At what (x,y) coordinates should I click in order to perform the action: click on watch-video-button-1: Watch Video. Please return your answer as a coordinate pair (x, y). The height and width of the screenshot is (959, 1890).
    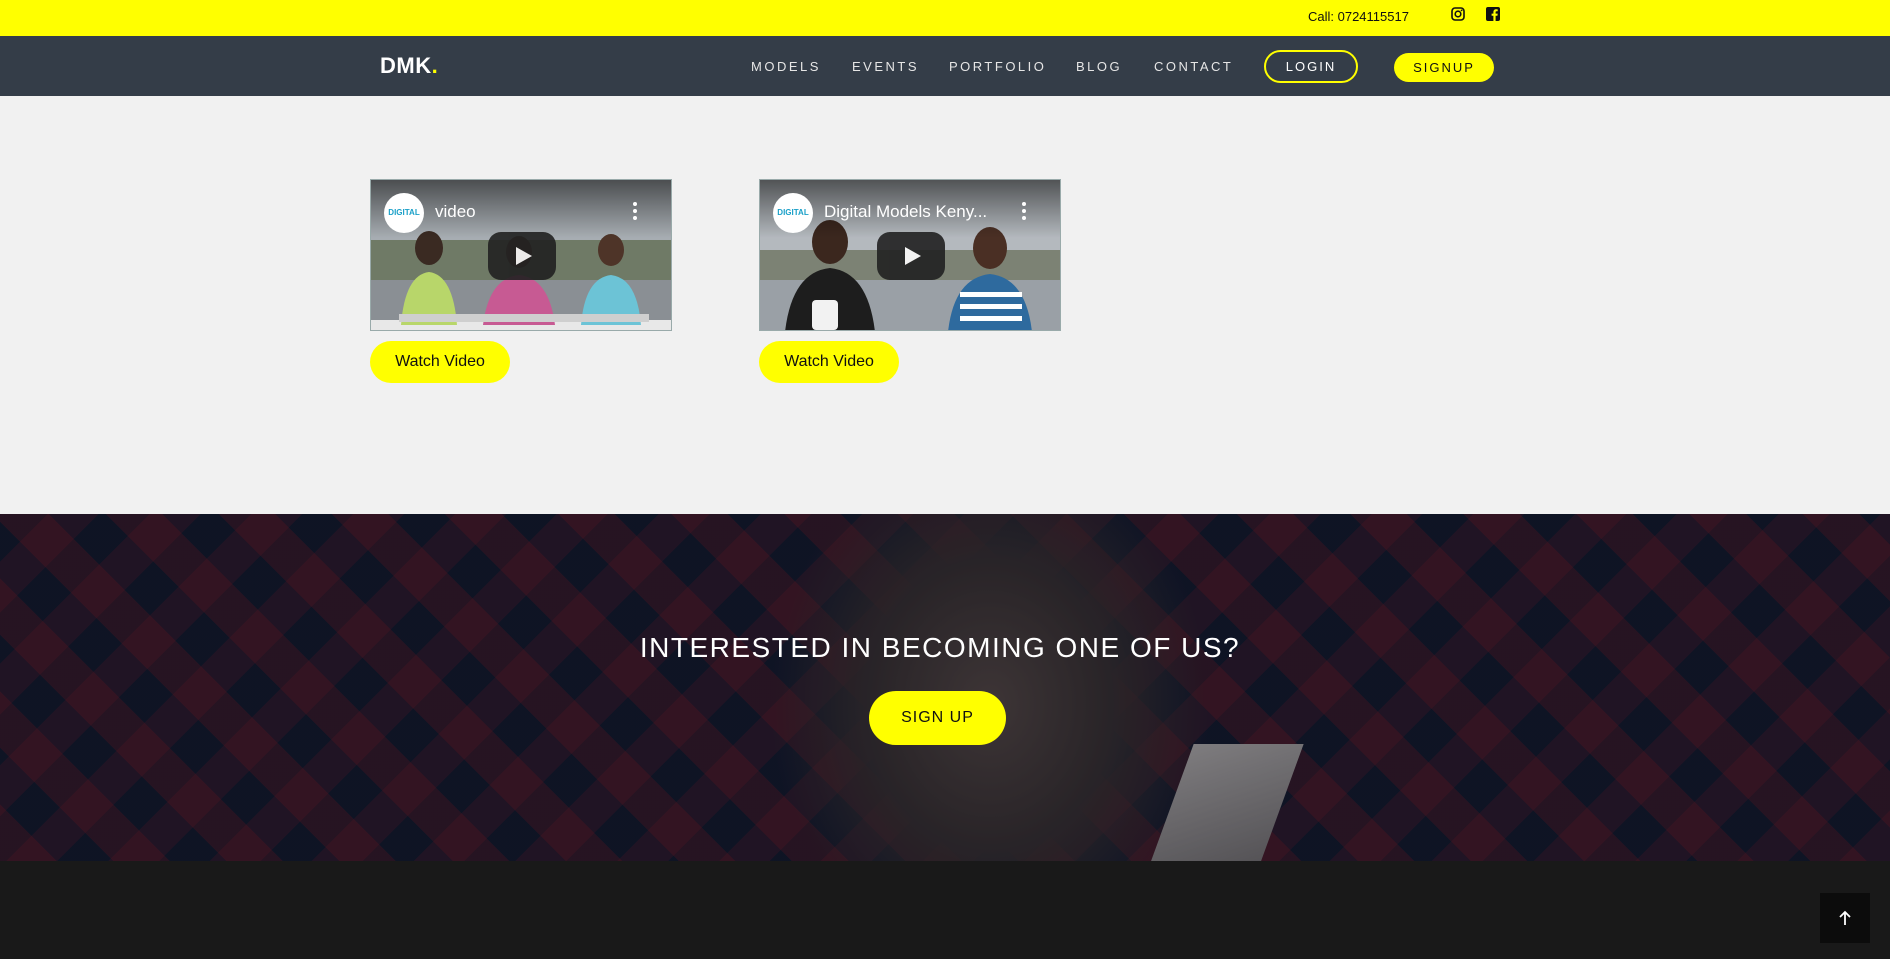
    Looking at the image, I should click on (440, 362).